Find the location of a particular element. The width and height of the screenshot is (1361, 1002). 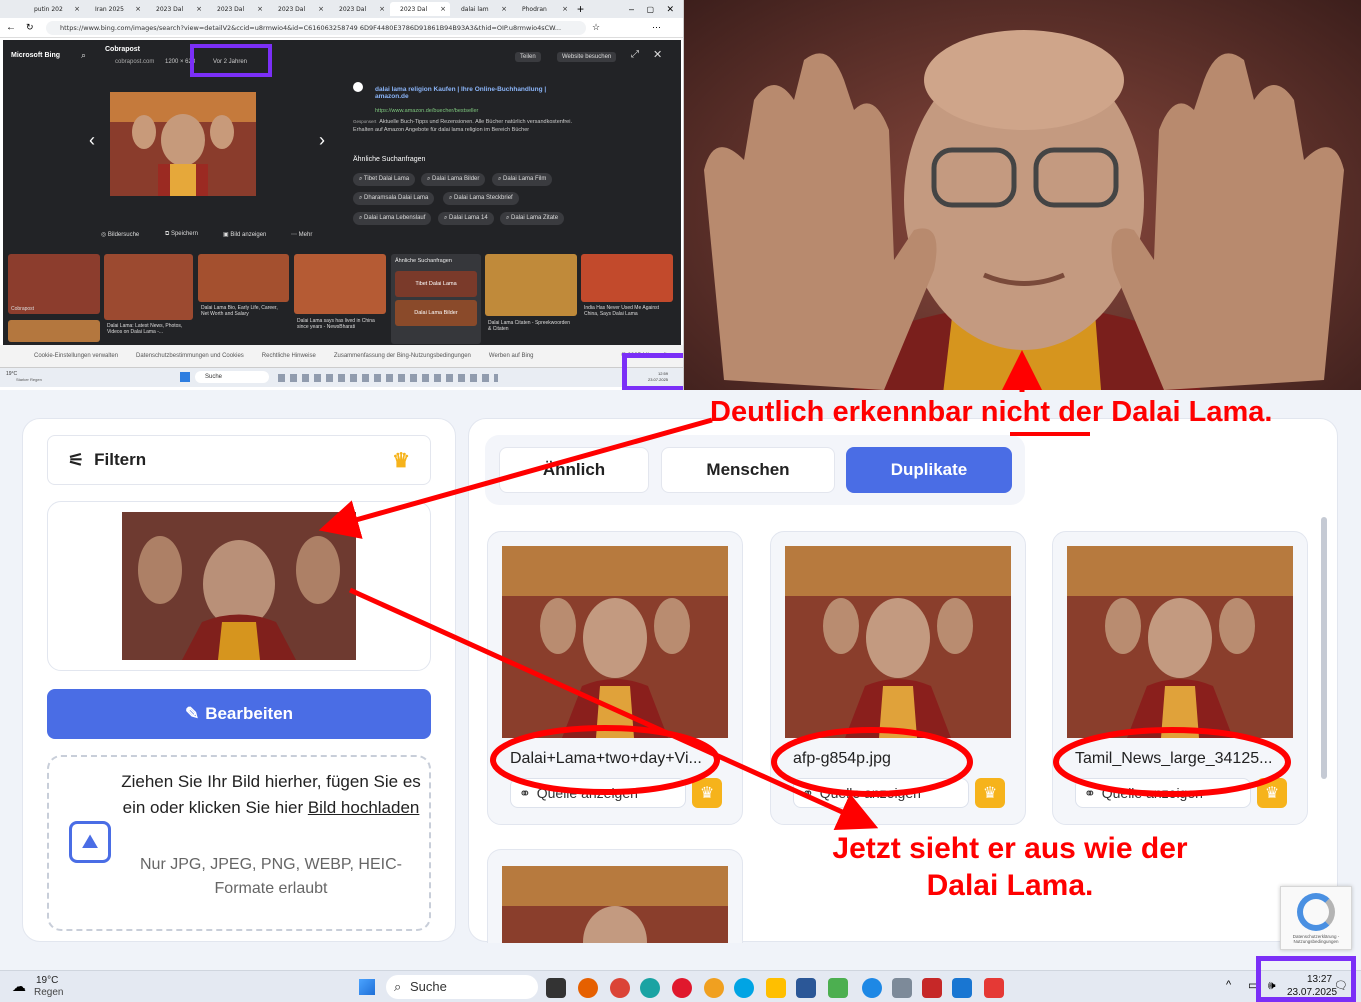

result-card: afp-g854p.jpg ⚭ Quelle anzeigen ♛ is located at coordinates (898, 678).